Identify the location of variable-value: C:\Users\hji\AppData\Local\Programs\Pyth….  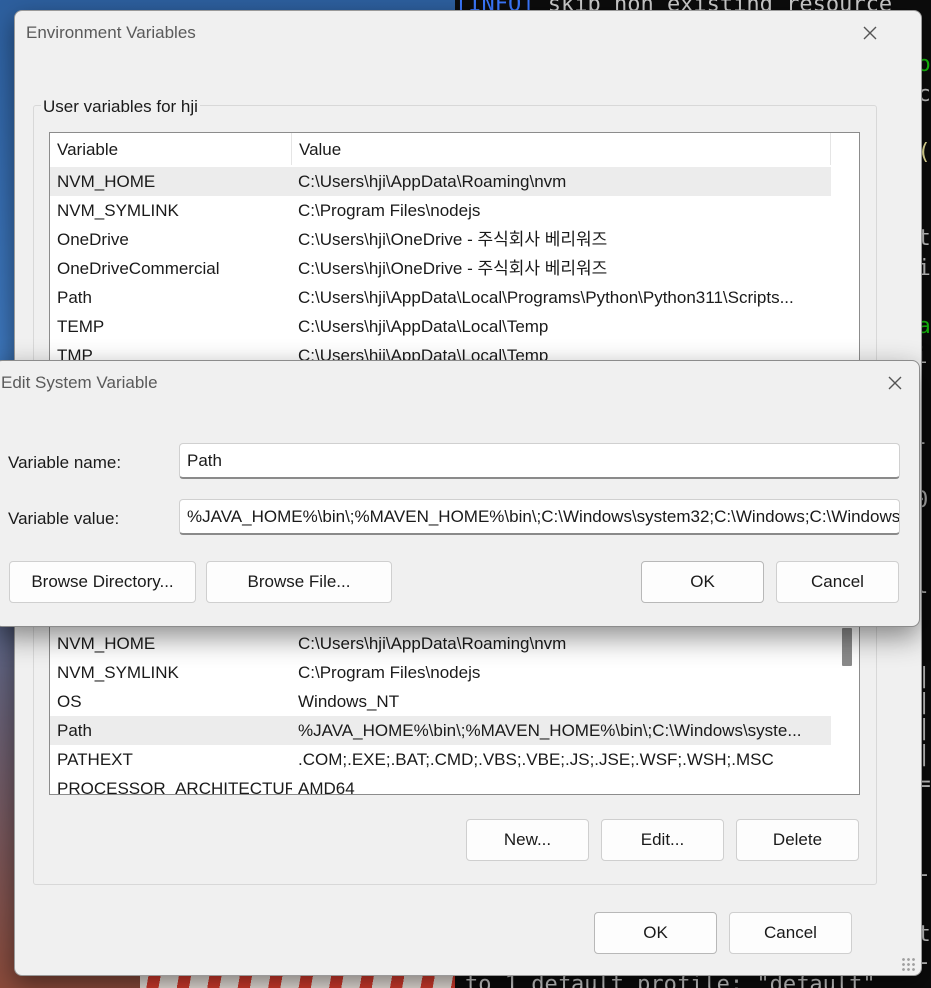
(546, 297).